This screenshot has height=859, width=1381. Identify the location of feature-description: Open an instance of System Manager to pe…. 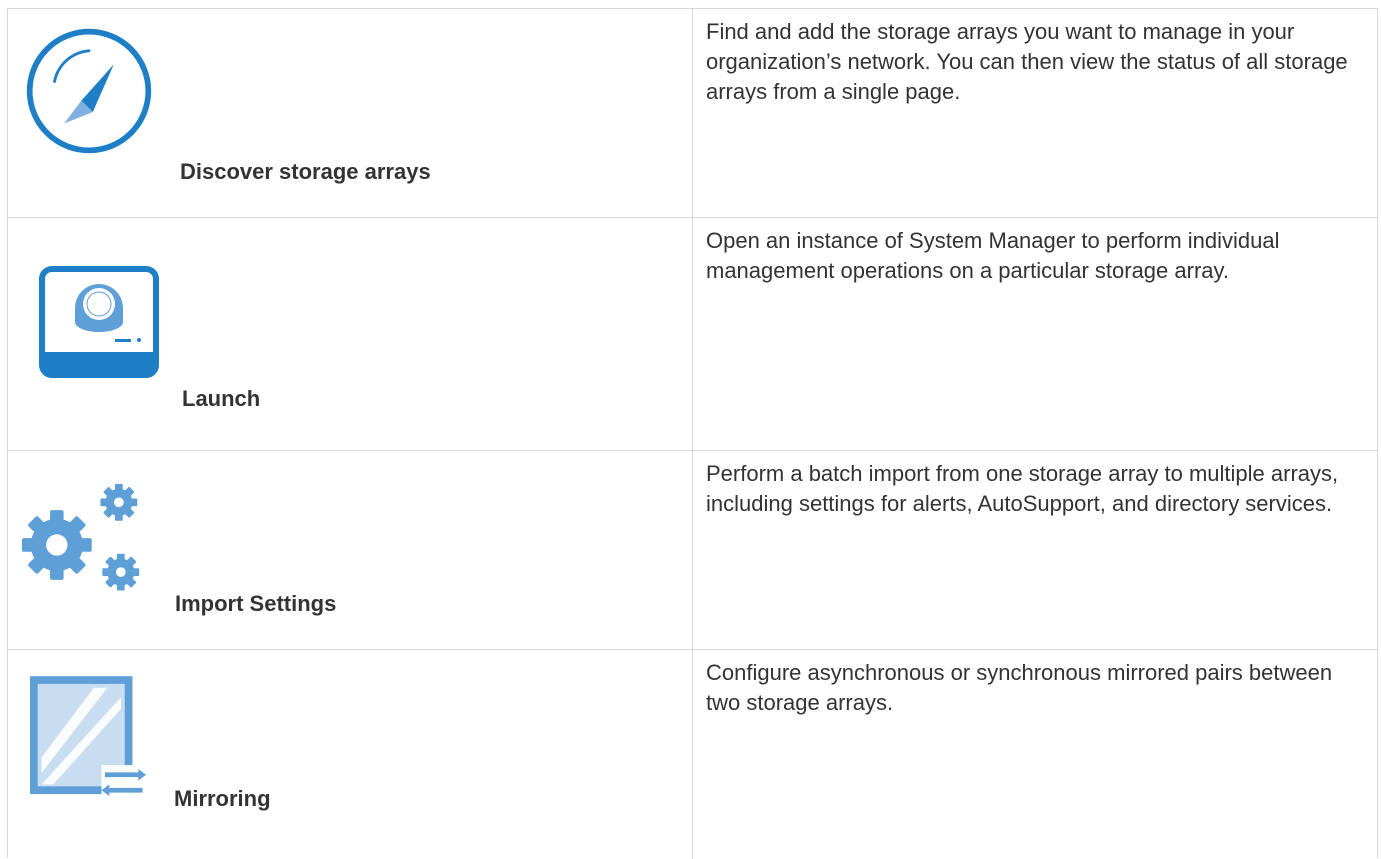
(993, 255).